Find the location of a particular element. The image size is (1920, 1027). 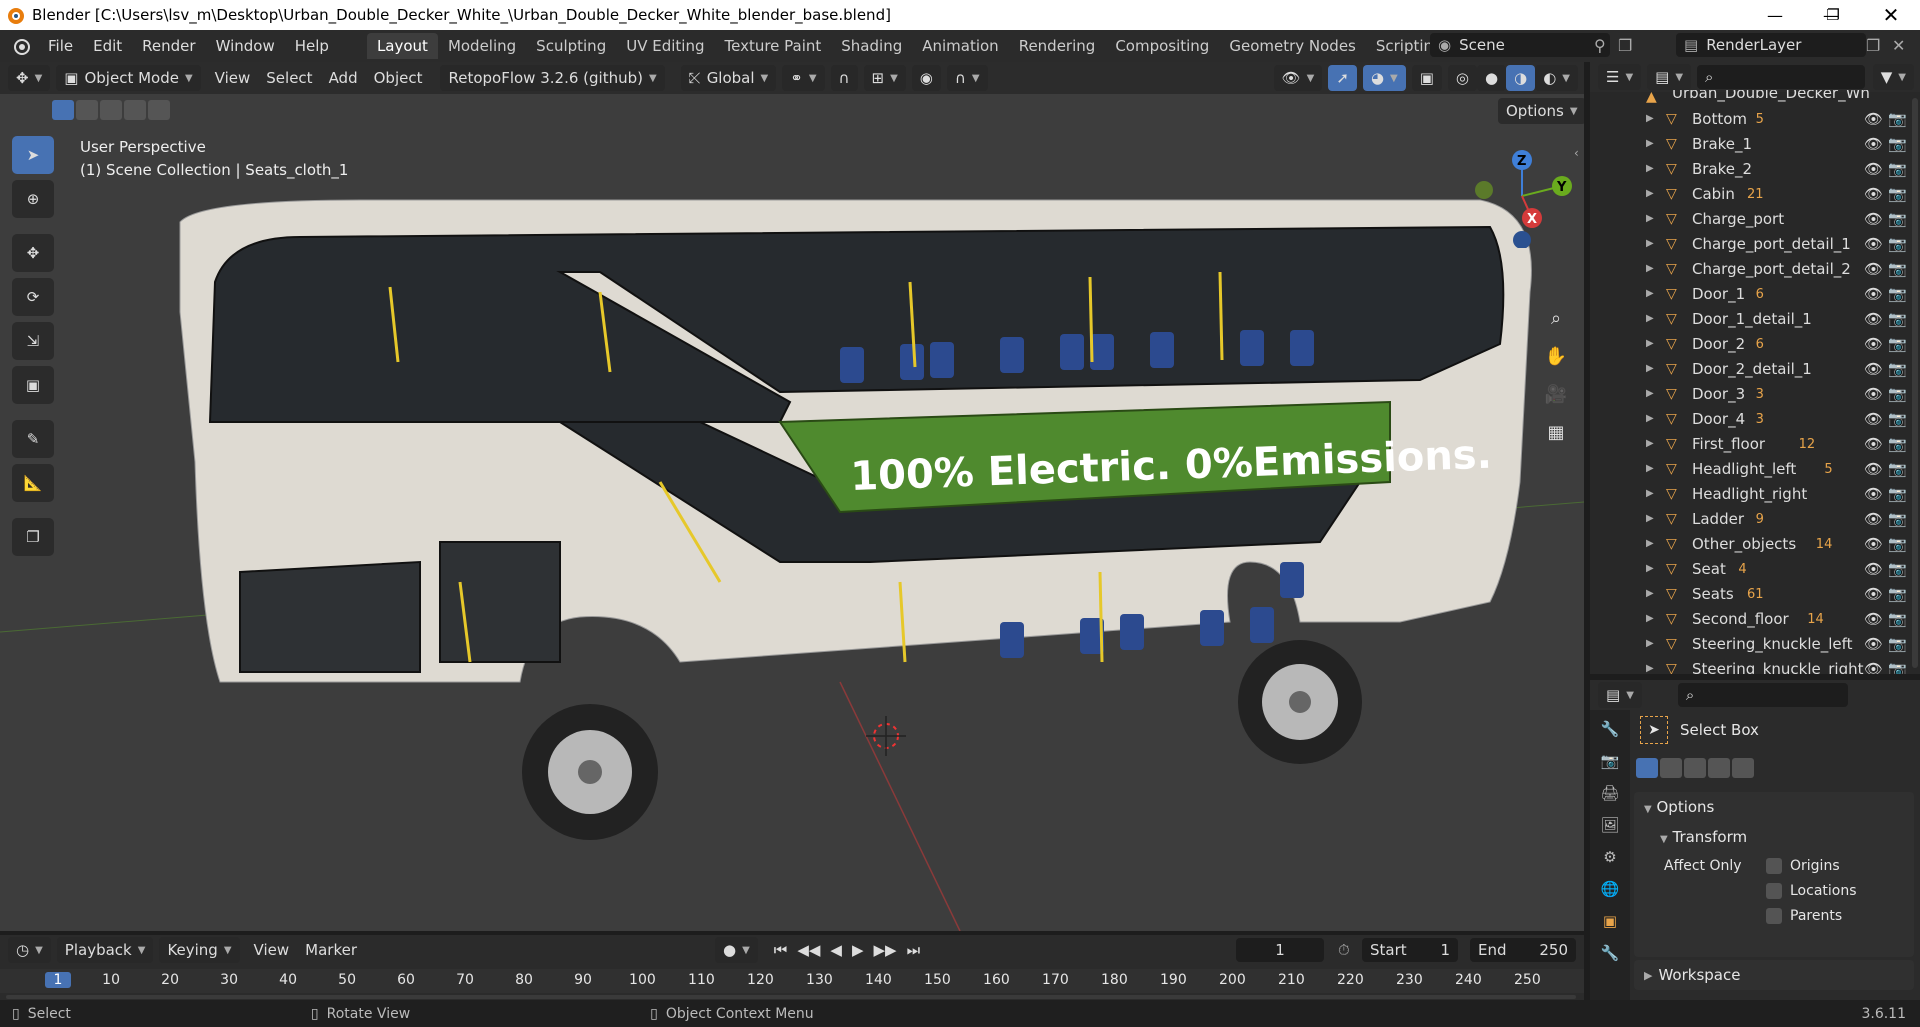

tab-rendering: Rendering is located at coordinates (1057, 46).